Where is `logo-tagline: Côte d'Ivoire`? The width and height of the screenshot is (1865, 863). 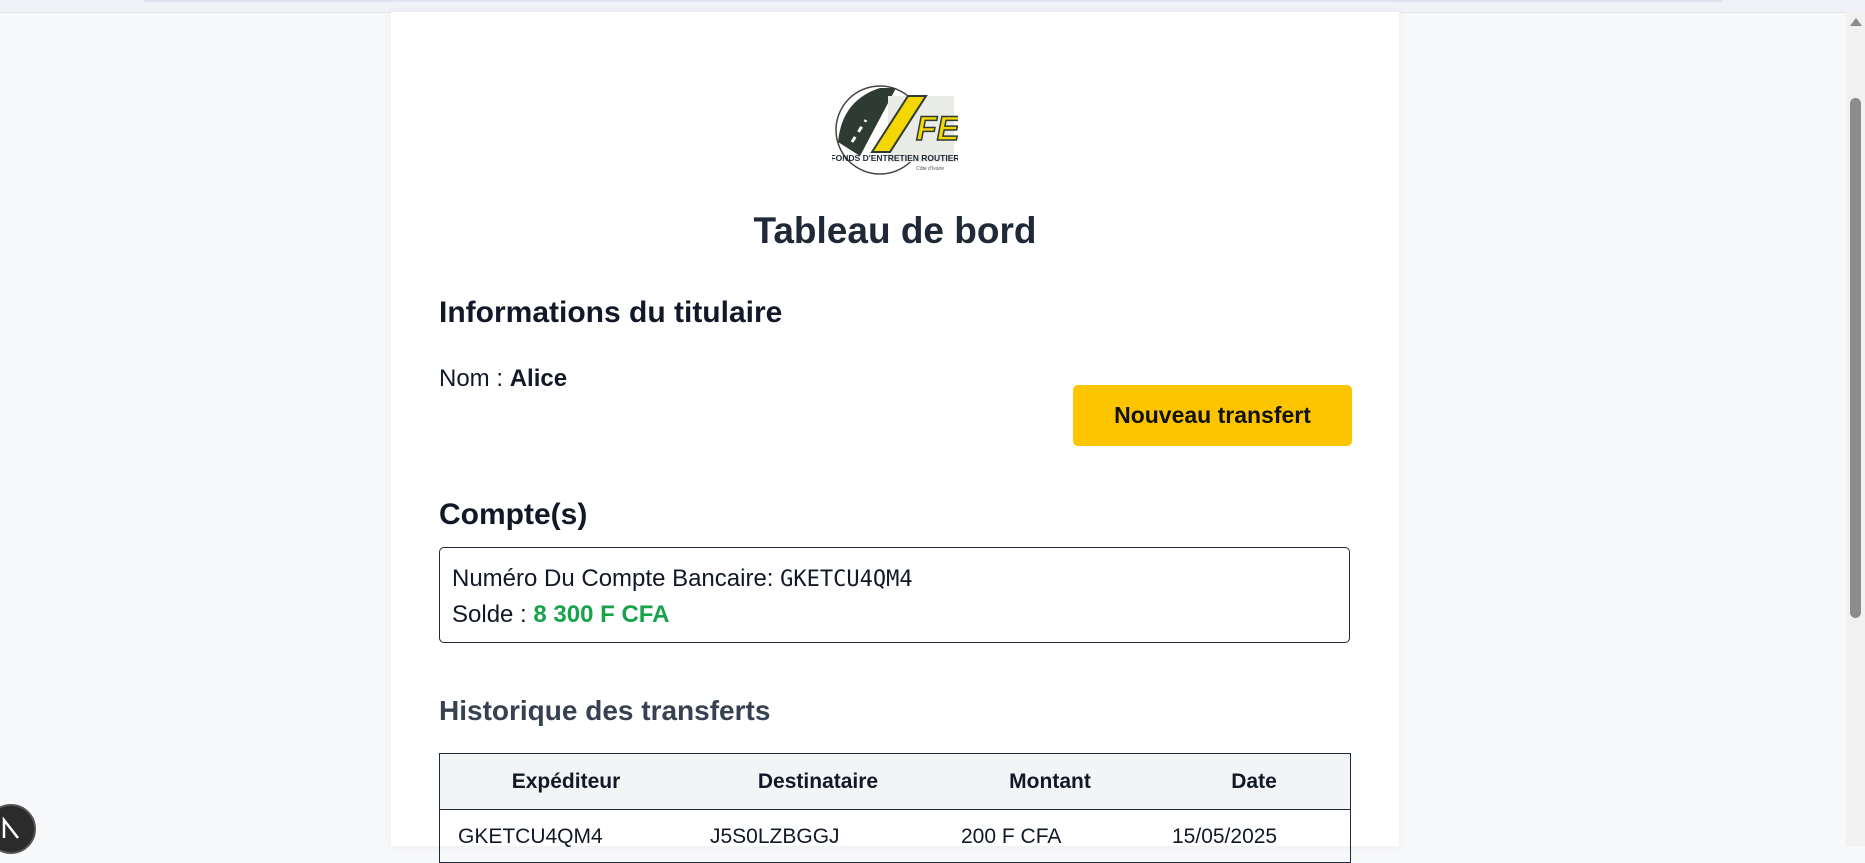 logo-tagline: Côte d'Ivoire is located at coordinates (930, 169).